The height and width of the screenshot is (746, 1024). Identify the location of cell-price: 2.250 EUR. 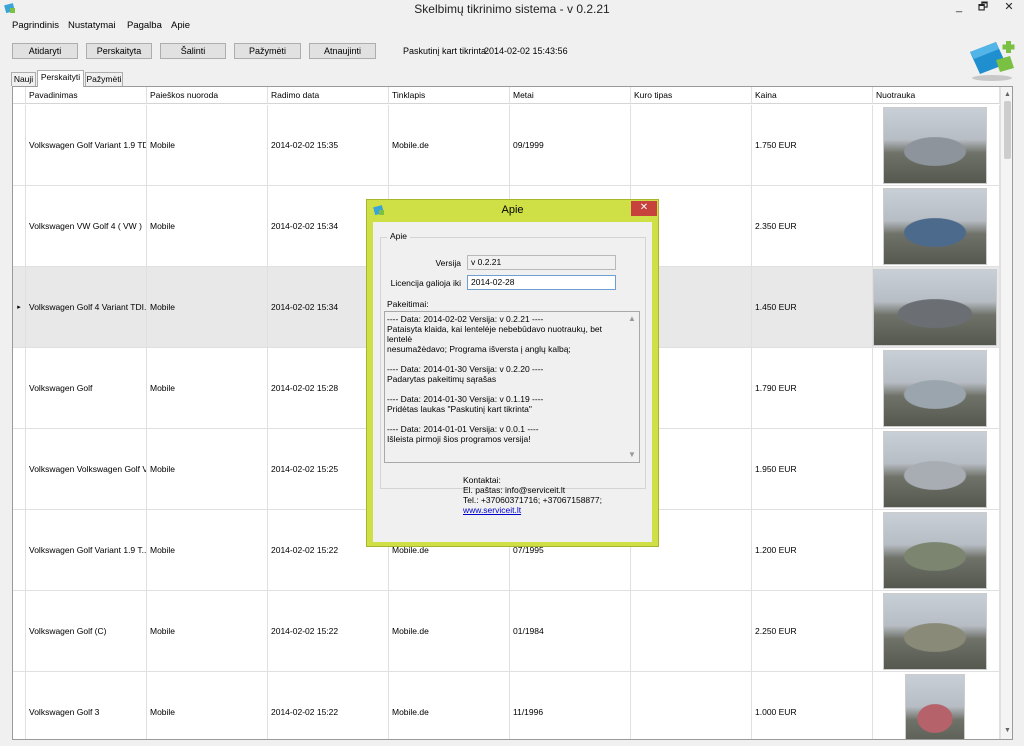
(812, 631).